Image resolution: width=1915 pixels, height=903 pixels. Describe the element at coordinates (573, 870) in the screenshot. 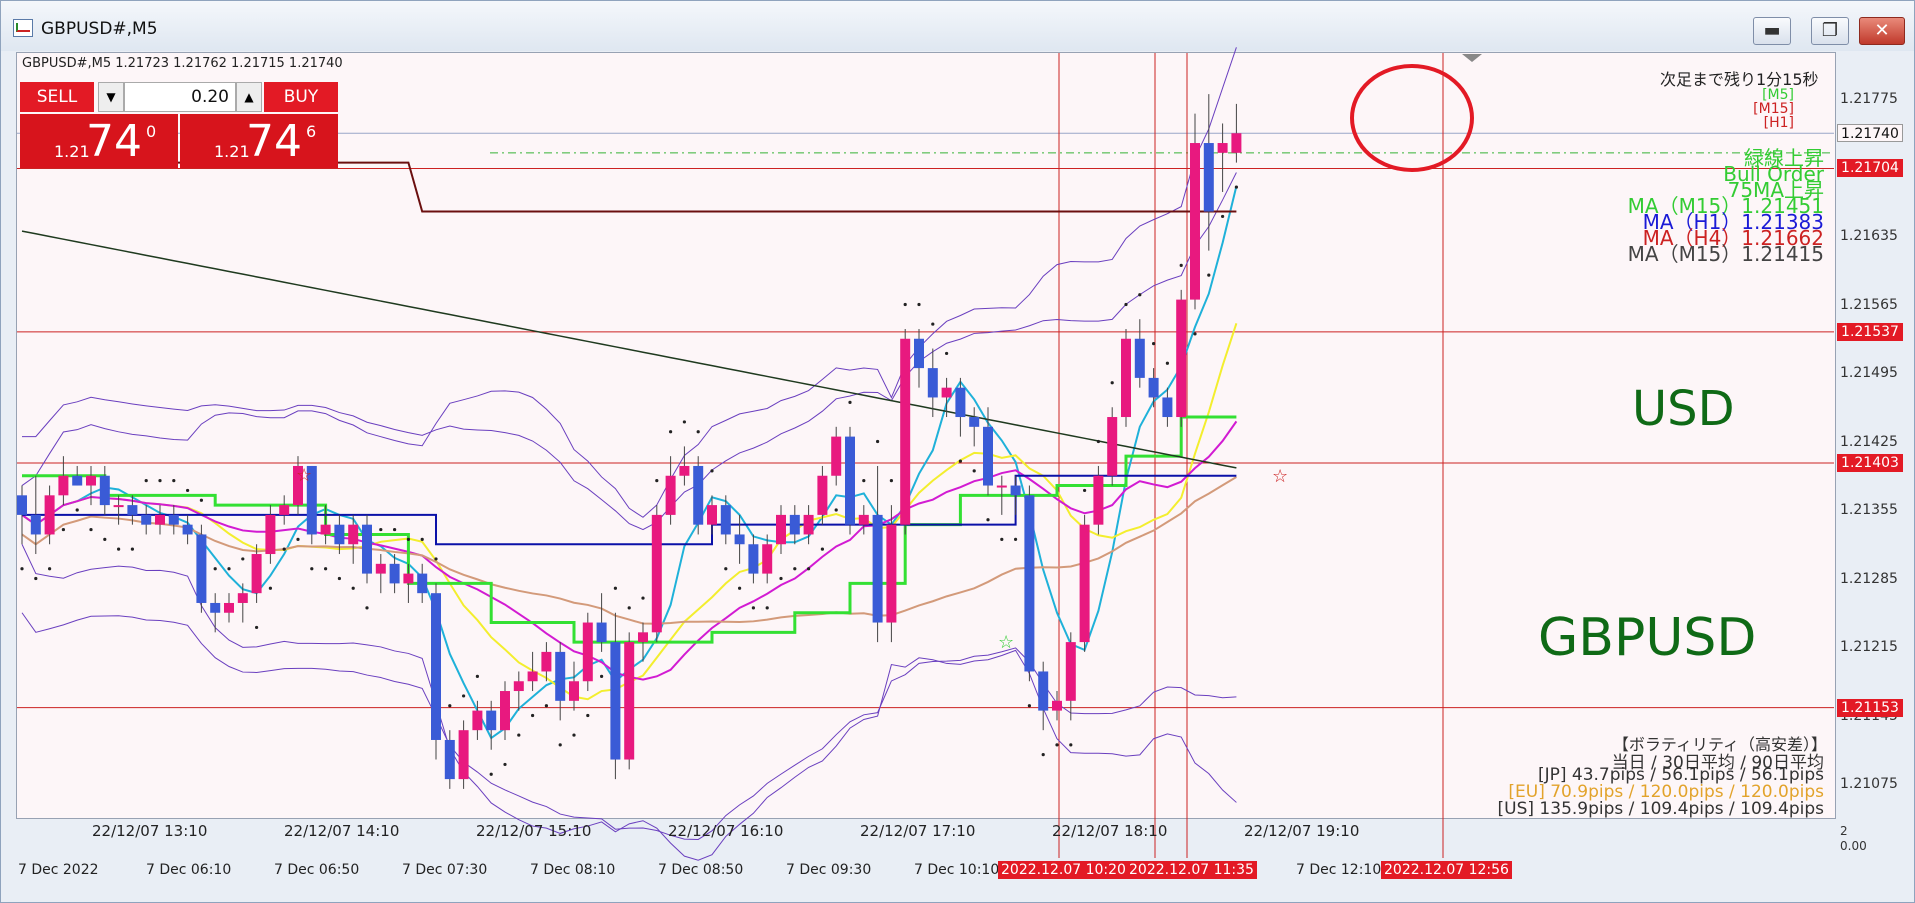

I see `time-axis-label: 7 Dec 08:10` at that location.